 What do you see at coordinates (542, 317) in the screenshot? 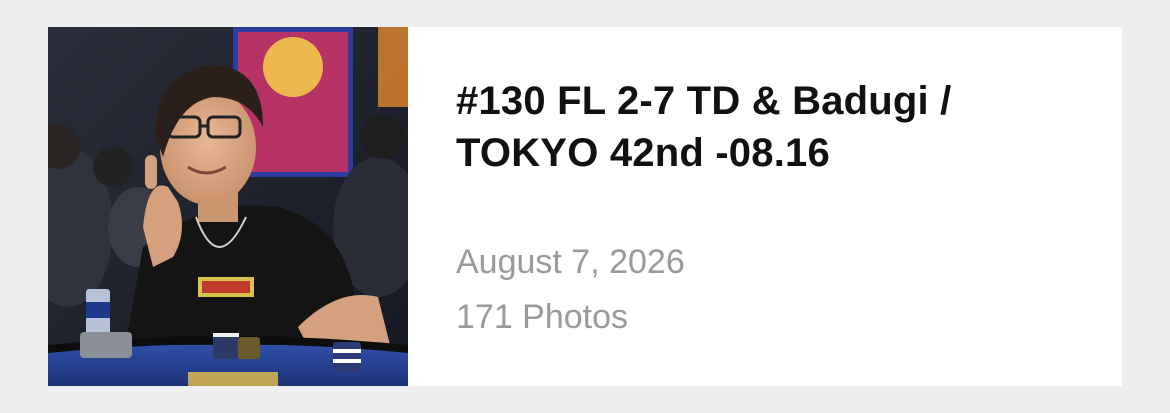
I see `album-photo-count: 171 Photos` at bounding box center [542, 317].